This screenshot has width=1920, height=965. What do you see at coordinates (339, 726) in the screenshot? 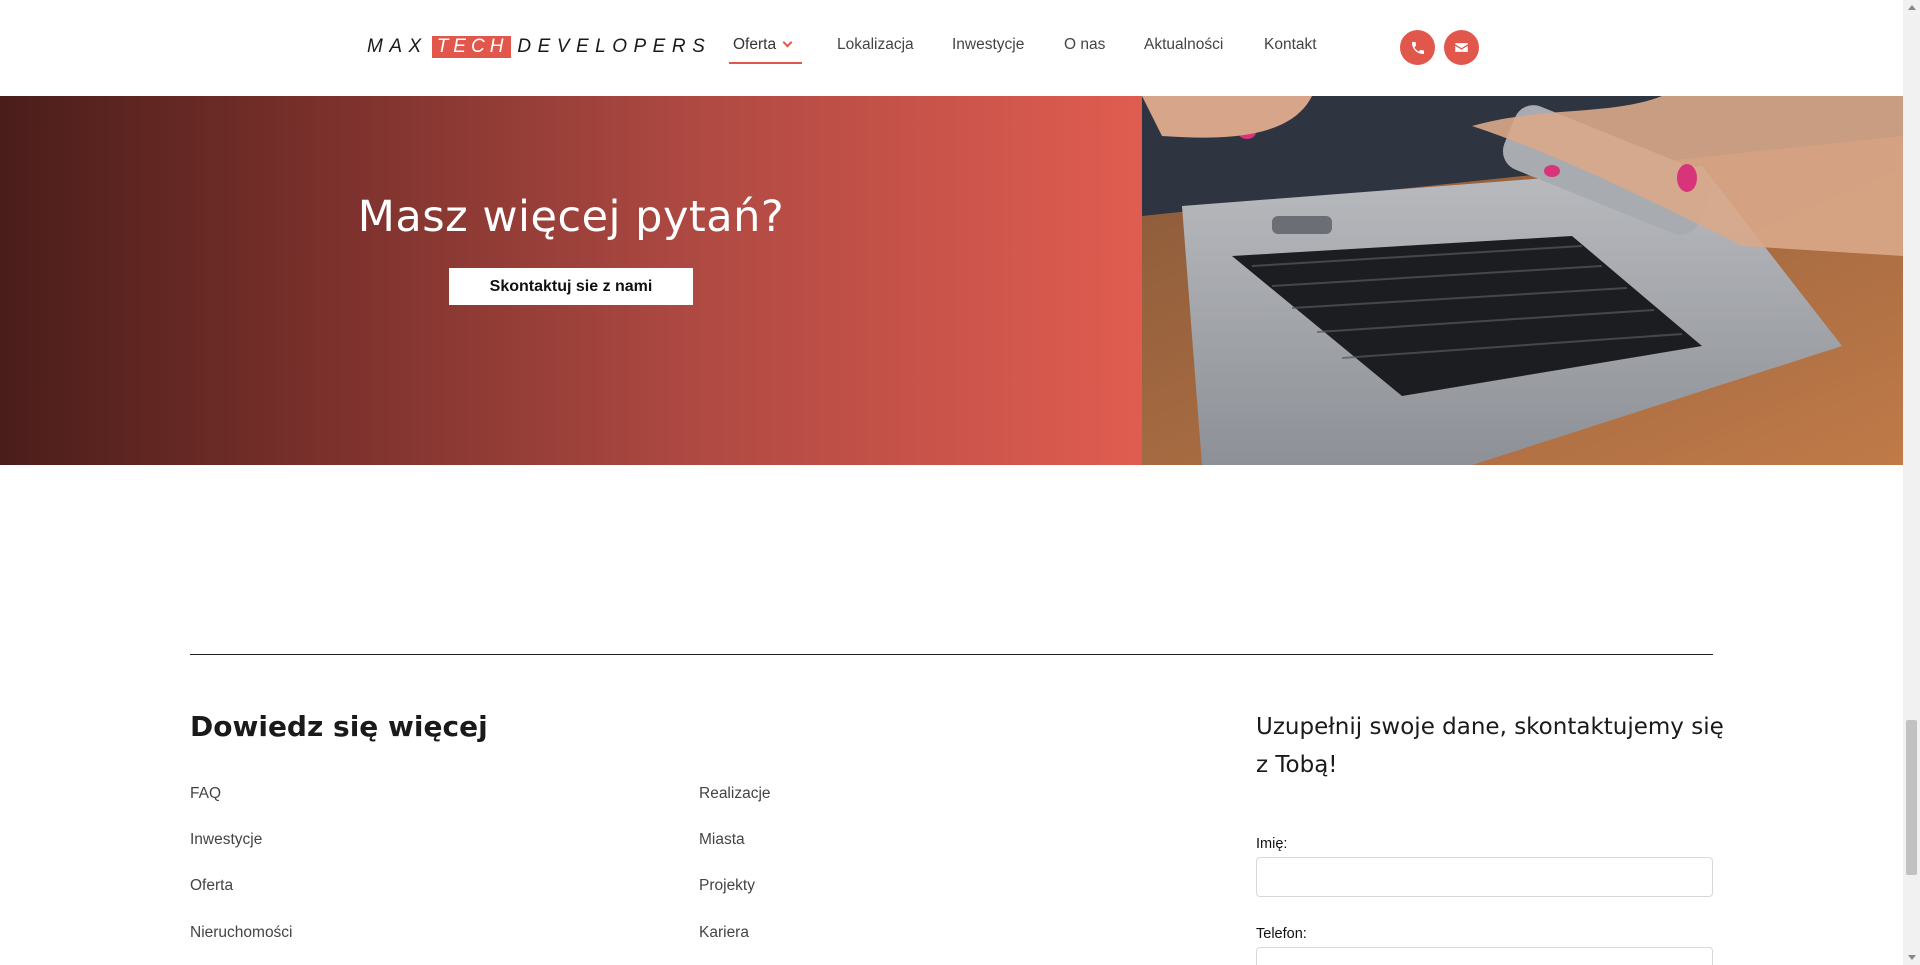
I see `footer-title: Dowiedz się więcej` at bounding box center [339, 726].